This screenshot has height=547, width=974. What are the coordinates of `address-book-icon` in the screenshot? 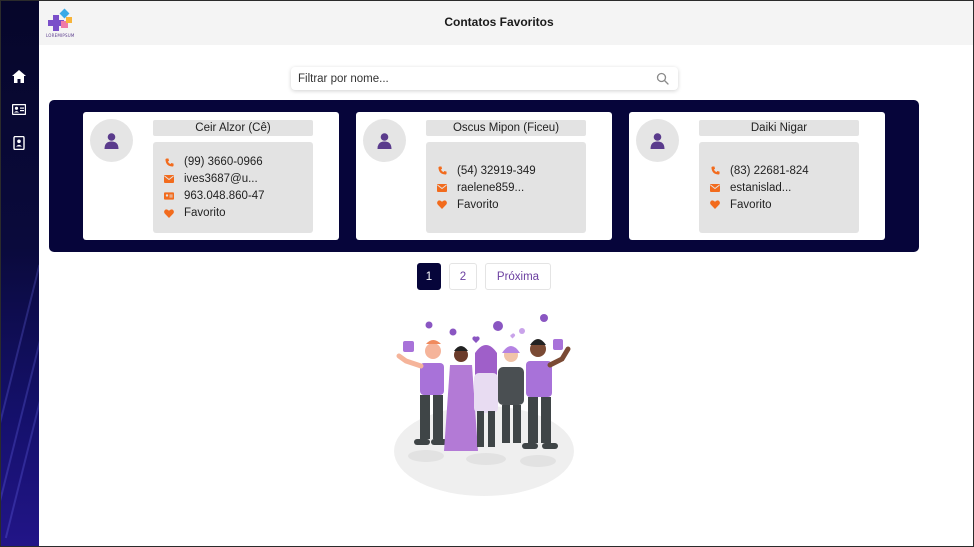 It's located at (19, 143).